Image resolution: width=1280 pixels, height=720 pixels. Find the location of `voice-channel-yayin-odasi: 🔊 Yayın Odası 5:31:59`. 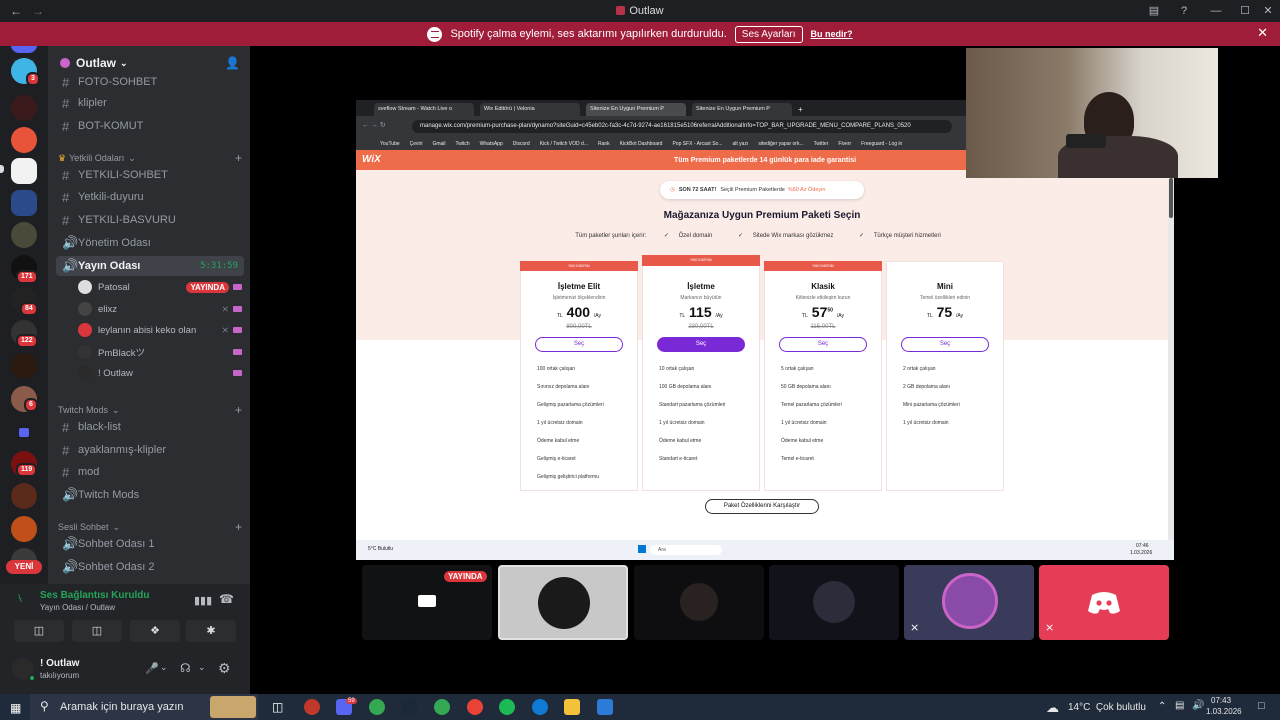

voice-channel-yayin-odasi: 🔊 Yayın Odası 5:31:59 is located at coordinates (150, 266).